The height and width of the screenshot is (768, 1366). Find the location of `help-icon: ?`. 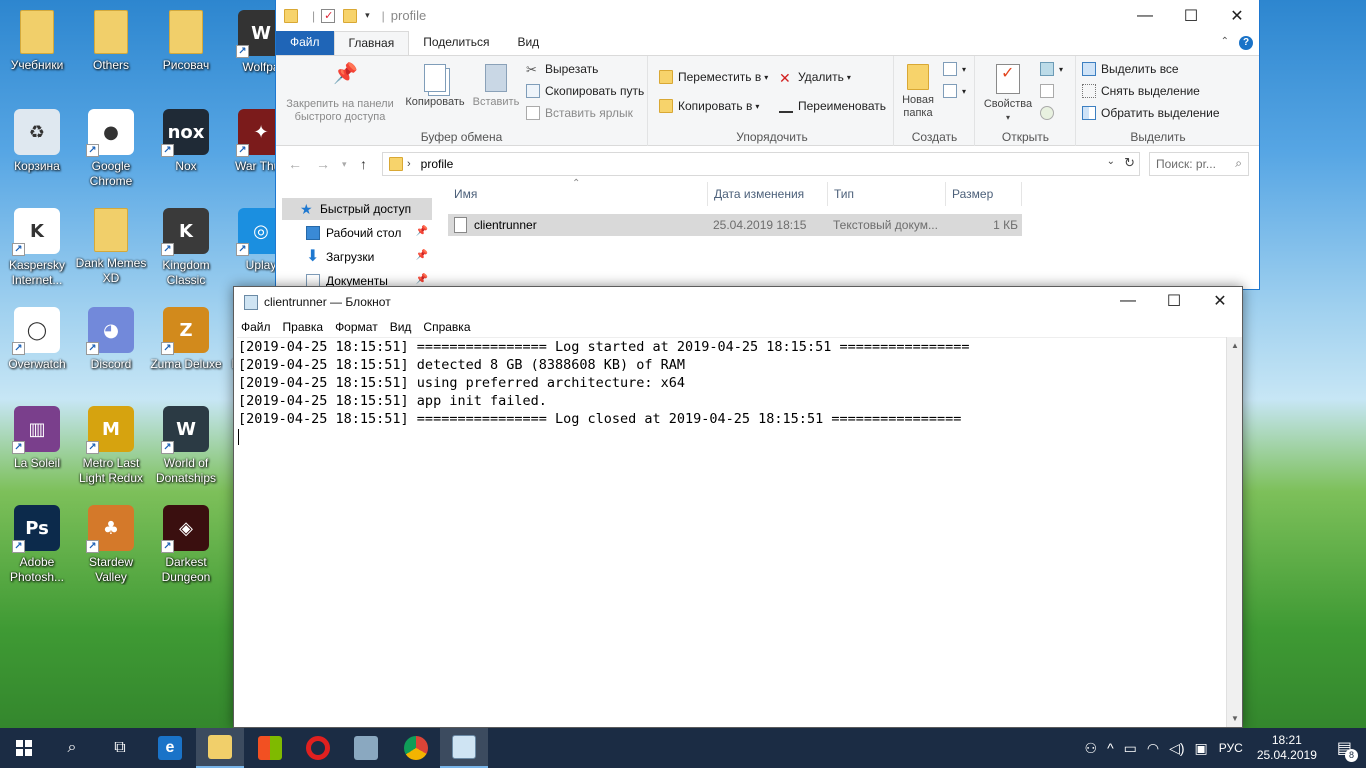

help-icon: ? is located at coordinates (1246, 43).